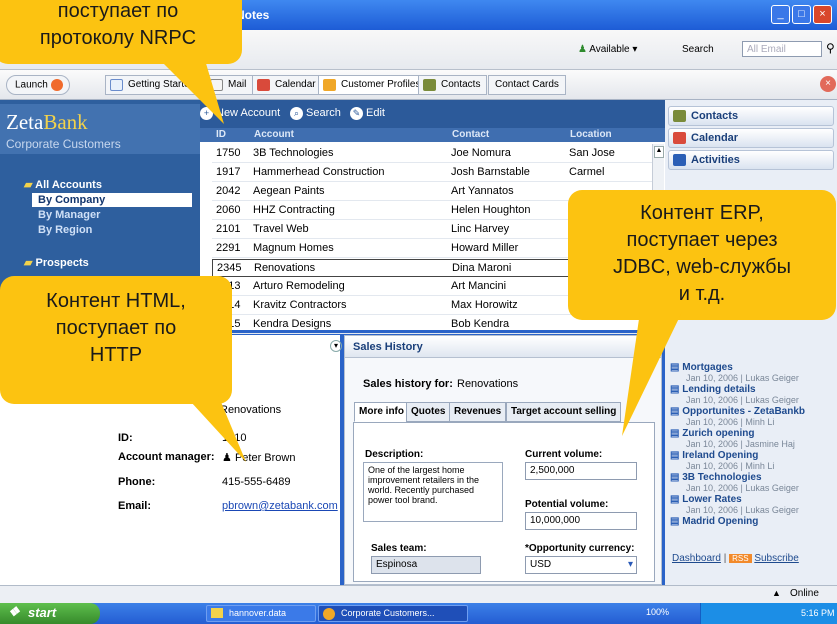 This screenshot has width=837, height=624. I want to click on taskbar-item-hannover: hannover.data, so click(261, 613).